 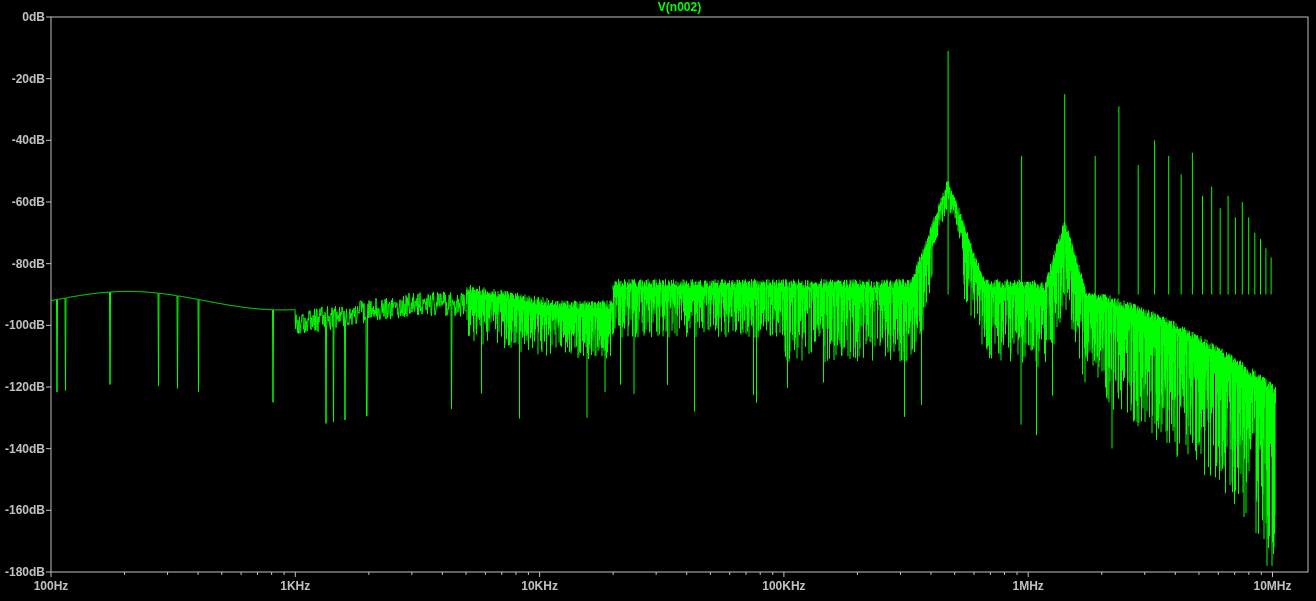 I want to click on y-tick-label: -120dB, so click(x=25, y=387).